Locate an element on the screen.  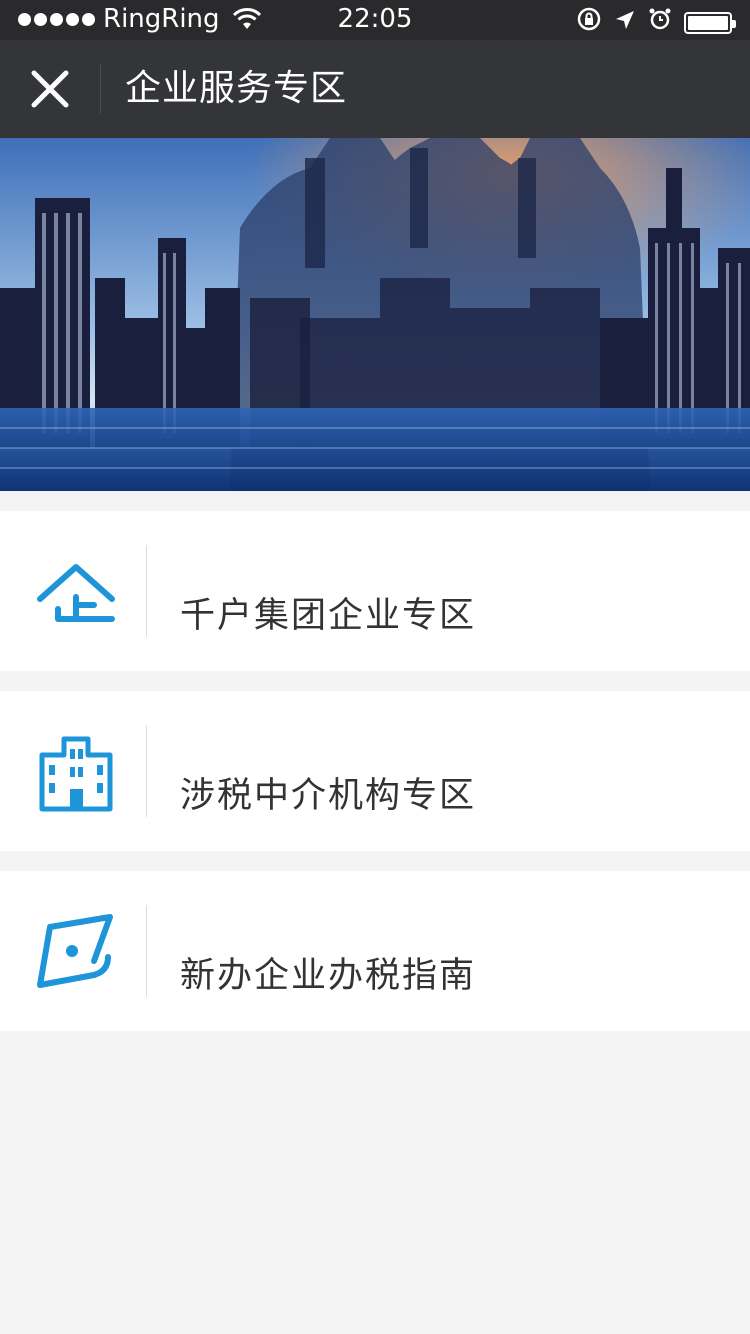
battery-fill is located at coordinates (708, 22).